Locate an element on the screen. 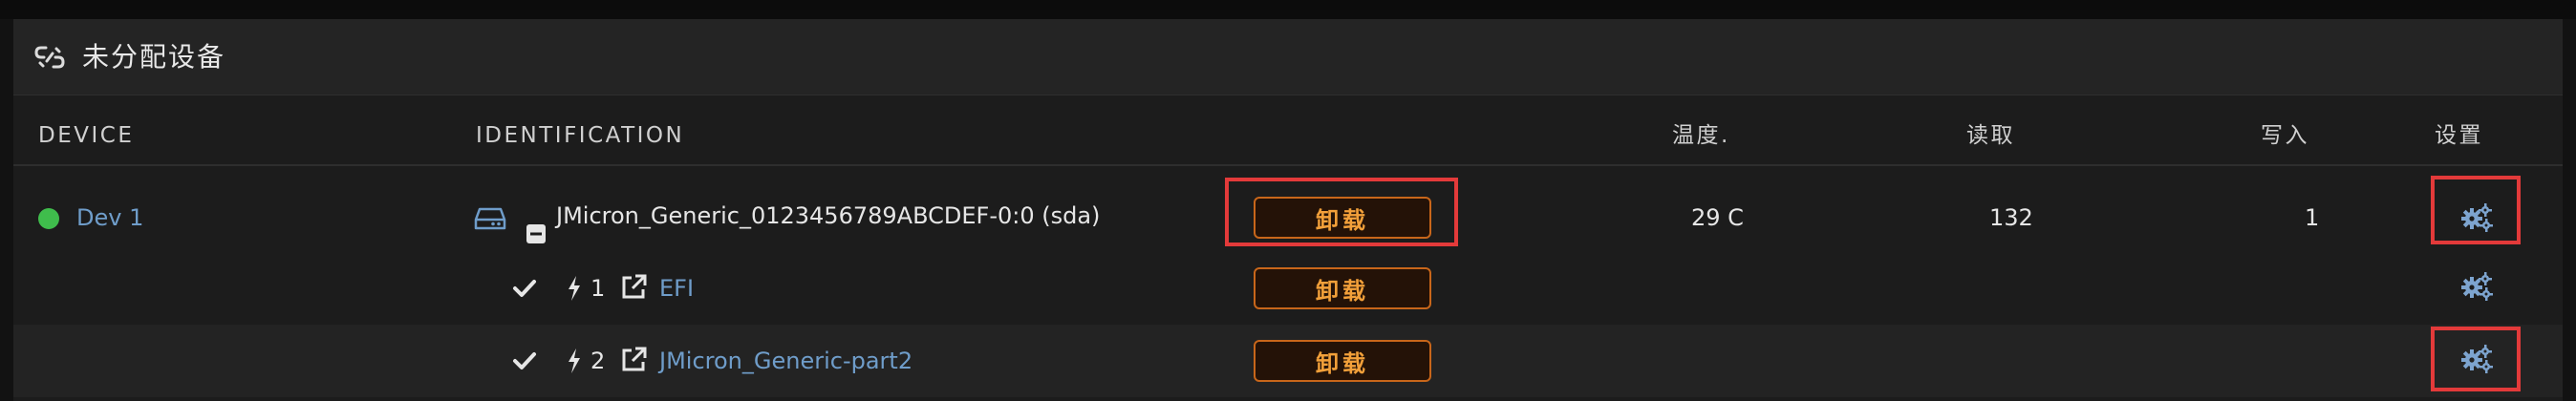 The height and width of the screenshot is (401, 2576). panel-title: 未分配设备 is located at coordinates (154, 57).